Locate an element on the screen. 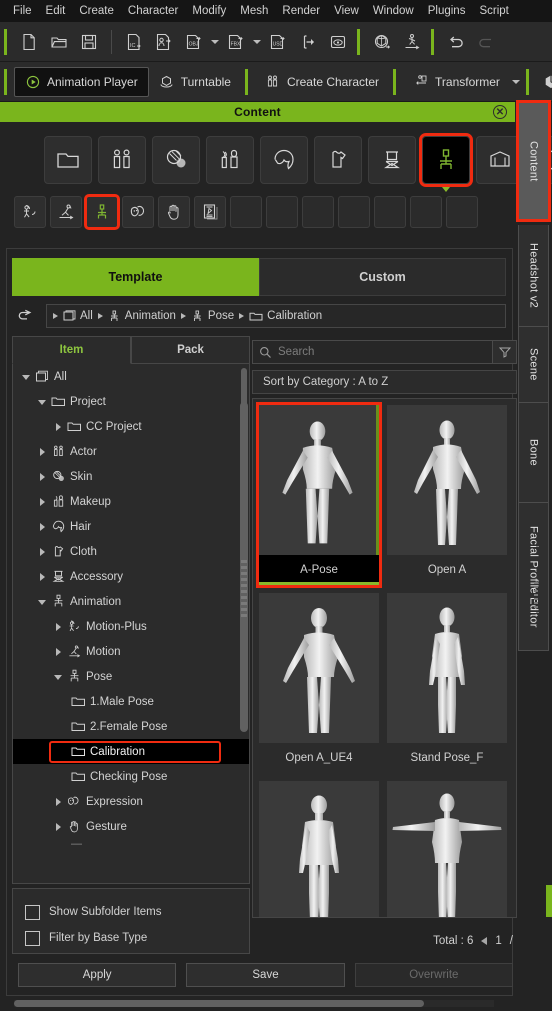 The image size is (552, 1011). menu-item-view: View is located at coordinates (346, 11).